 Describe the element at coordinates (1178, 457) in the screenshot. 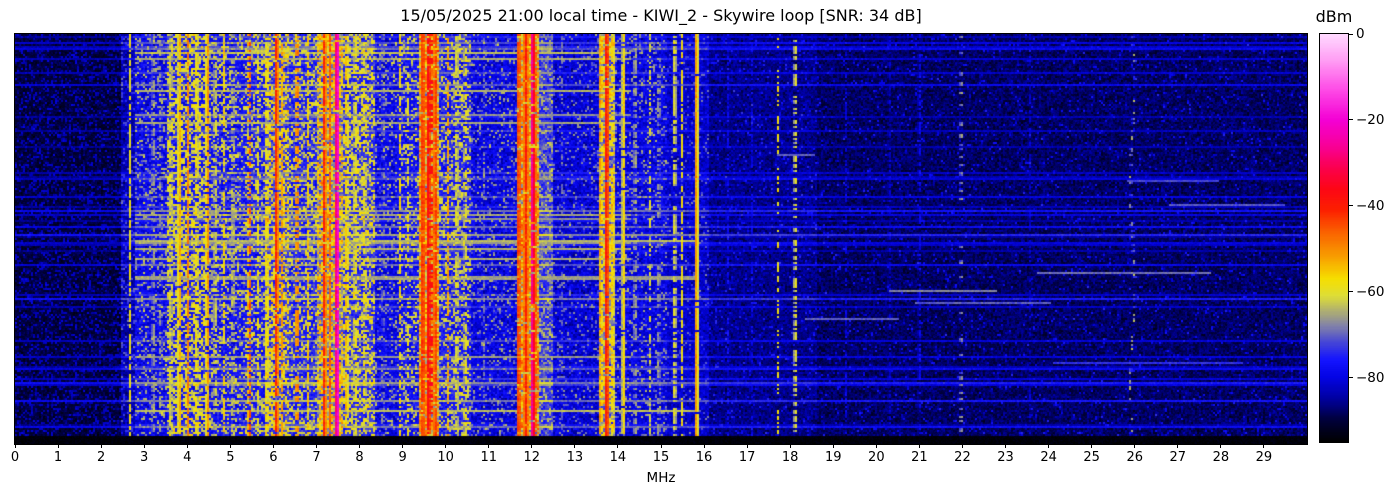

I see `x-tick-label: 27` at that location.